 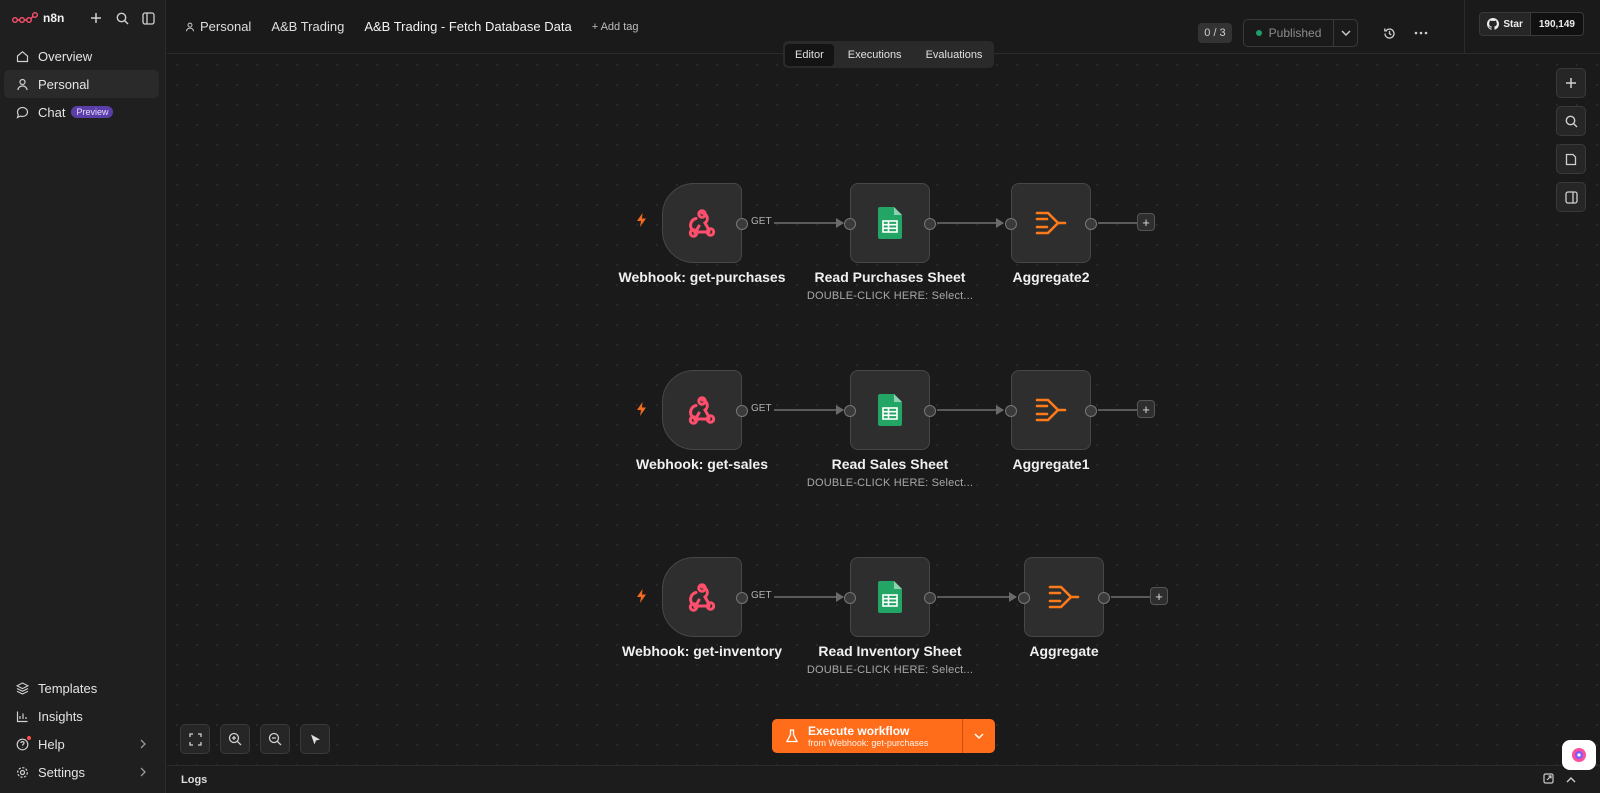 I want to click on ai-assistant-button, so click(x=1579, y=755).